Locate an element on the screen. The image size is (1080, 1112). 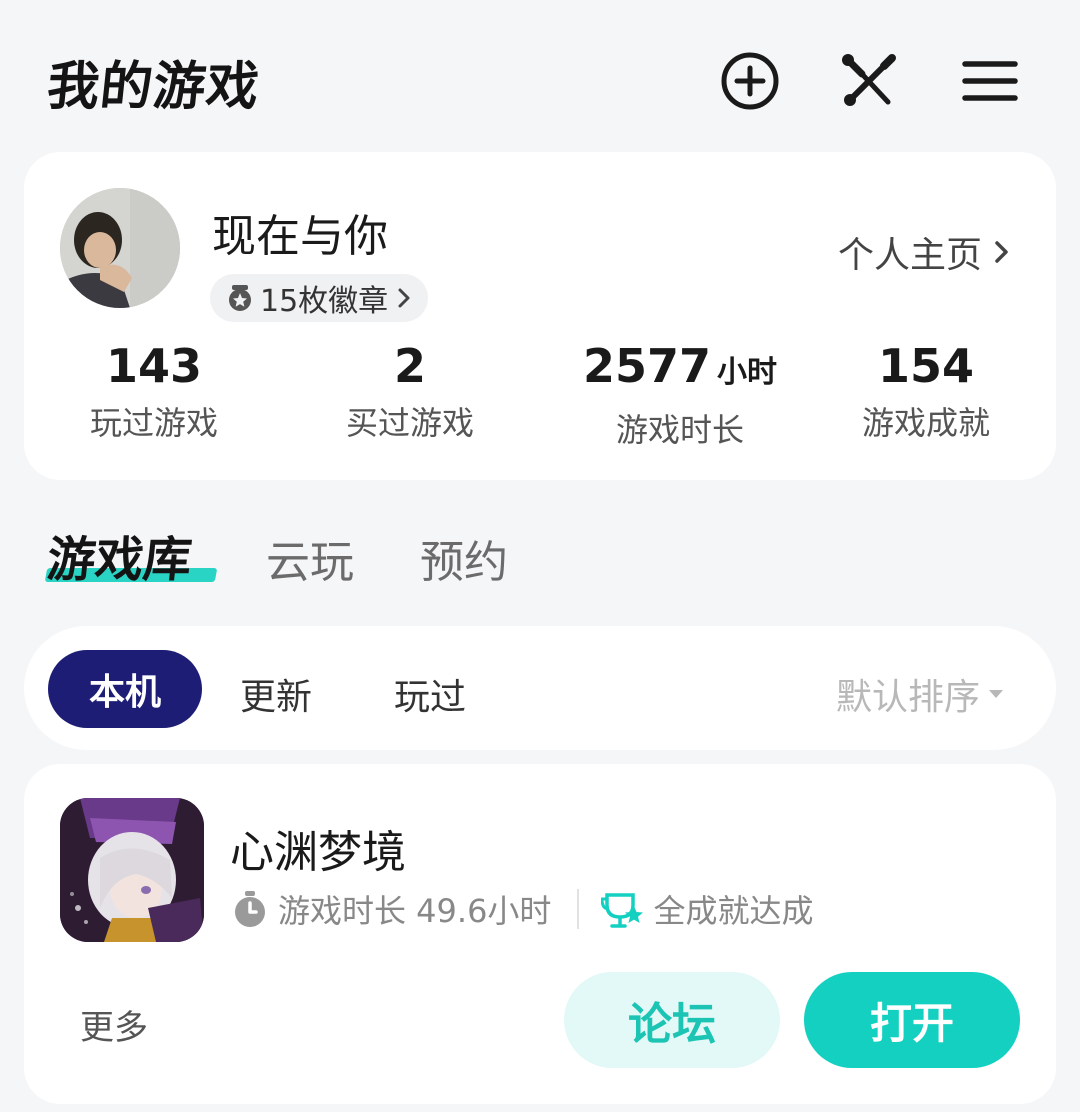
stat-play-time: 2577 小时 游戏时长 is located at coordinates (680, 394).